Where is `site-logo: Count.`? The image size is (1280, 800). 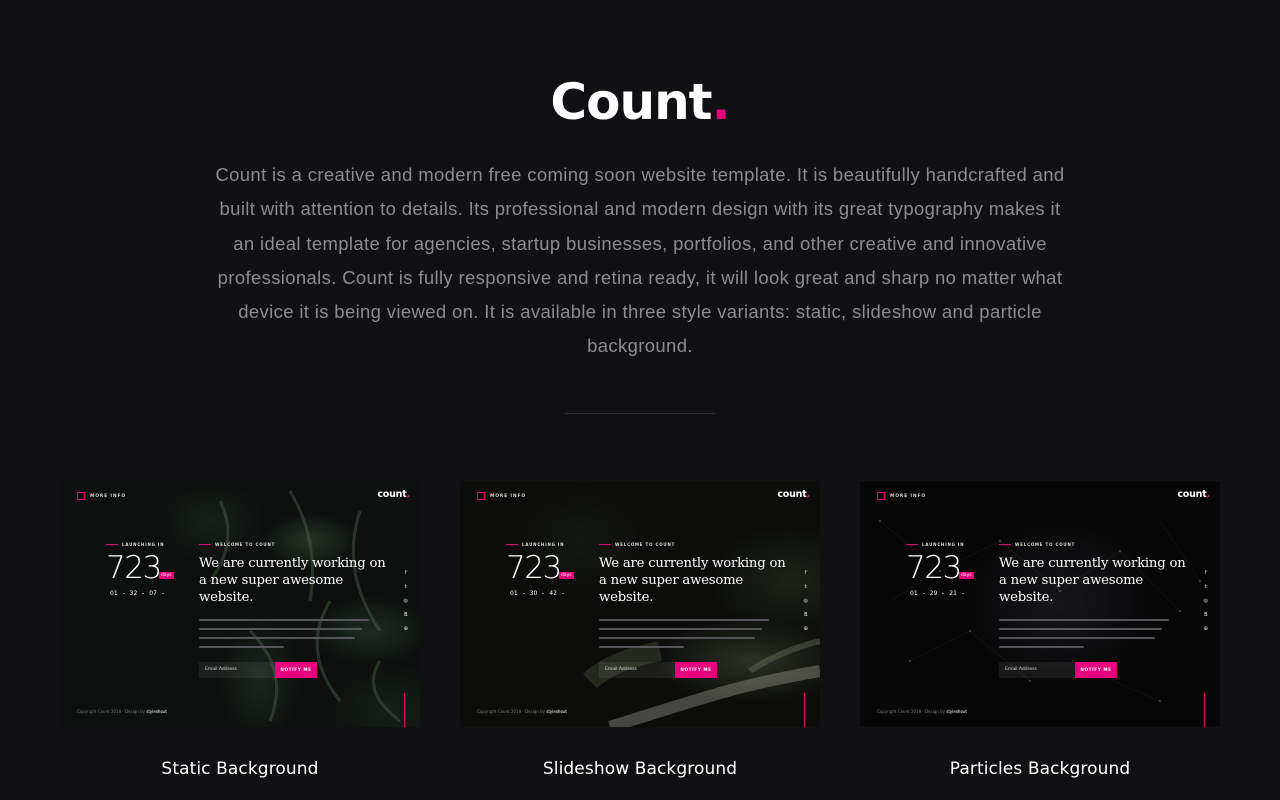
site-logo: Count. is located at coordinates (640, 102).